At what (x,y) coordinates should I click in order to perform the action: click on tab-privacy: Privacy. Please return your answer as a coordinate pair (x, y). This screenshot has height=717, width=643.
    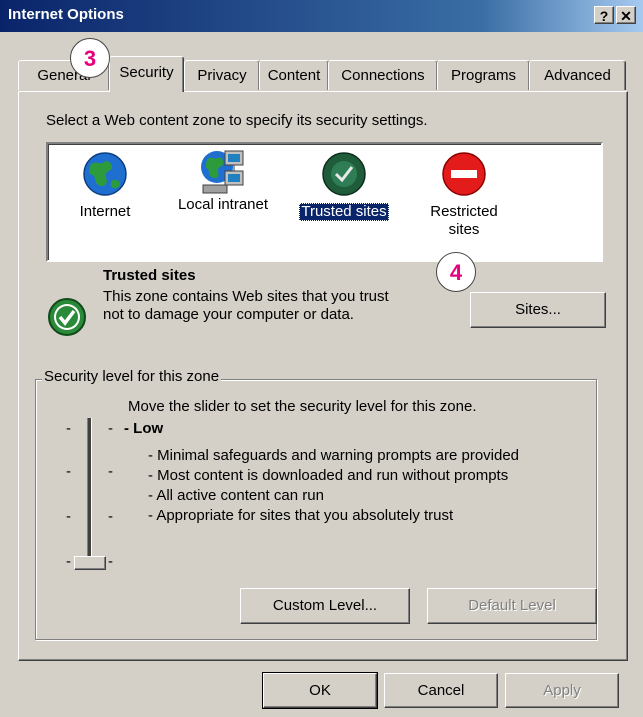
    Looking at the image, I should click on (222, 75).